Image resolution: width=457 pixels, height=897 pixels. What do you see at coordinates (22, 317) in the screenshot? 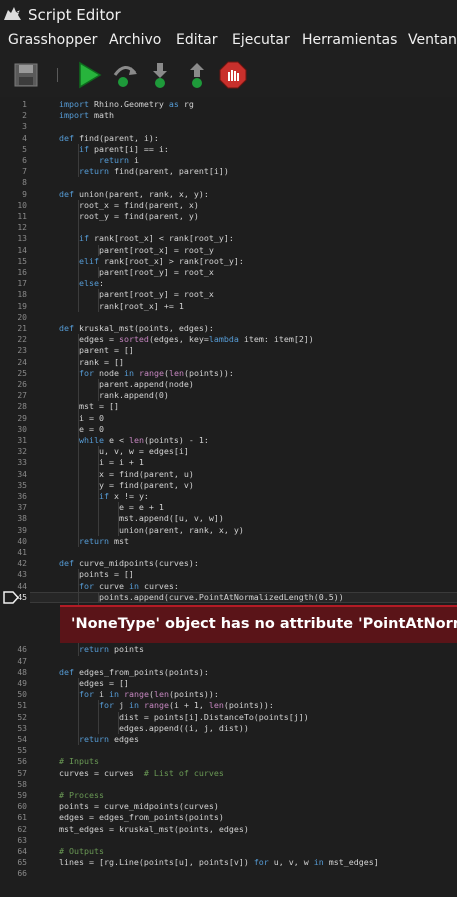
I see `line-number: 20` at bounding box center [22, 317].